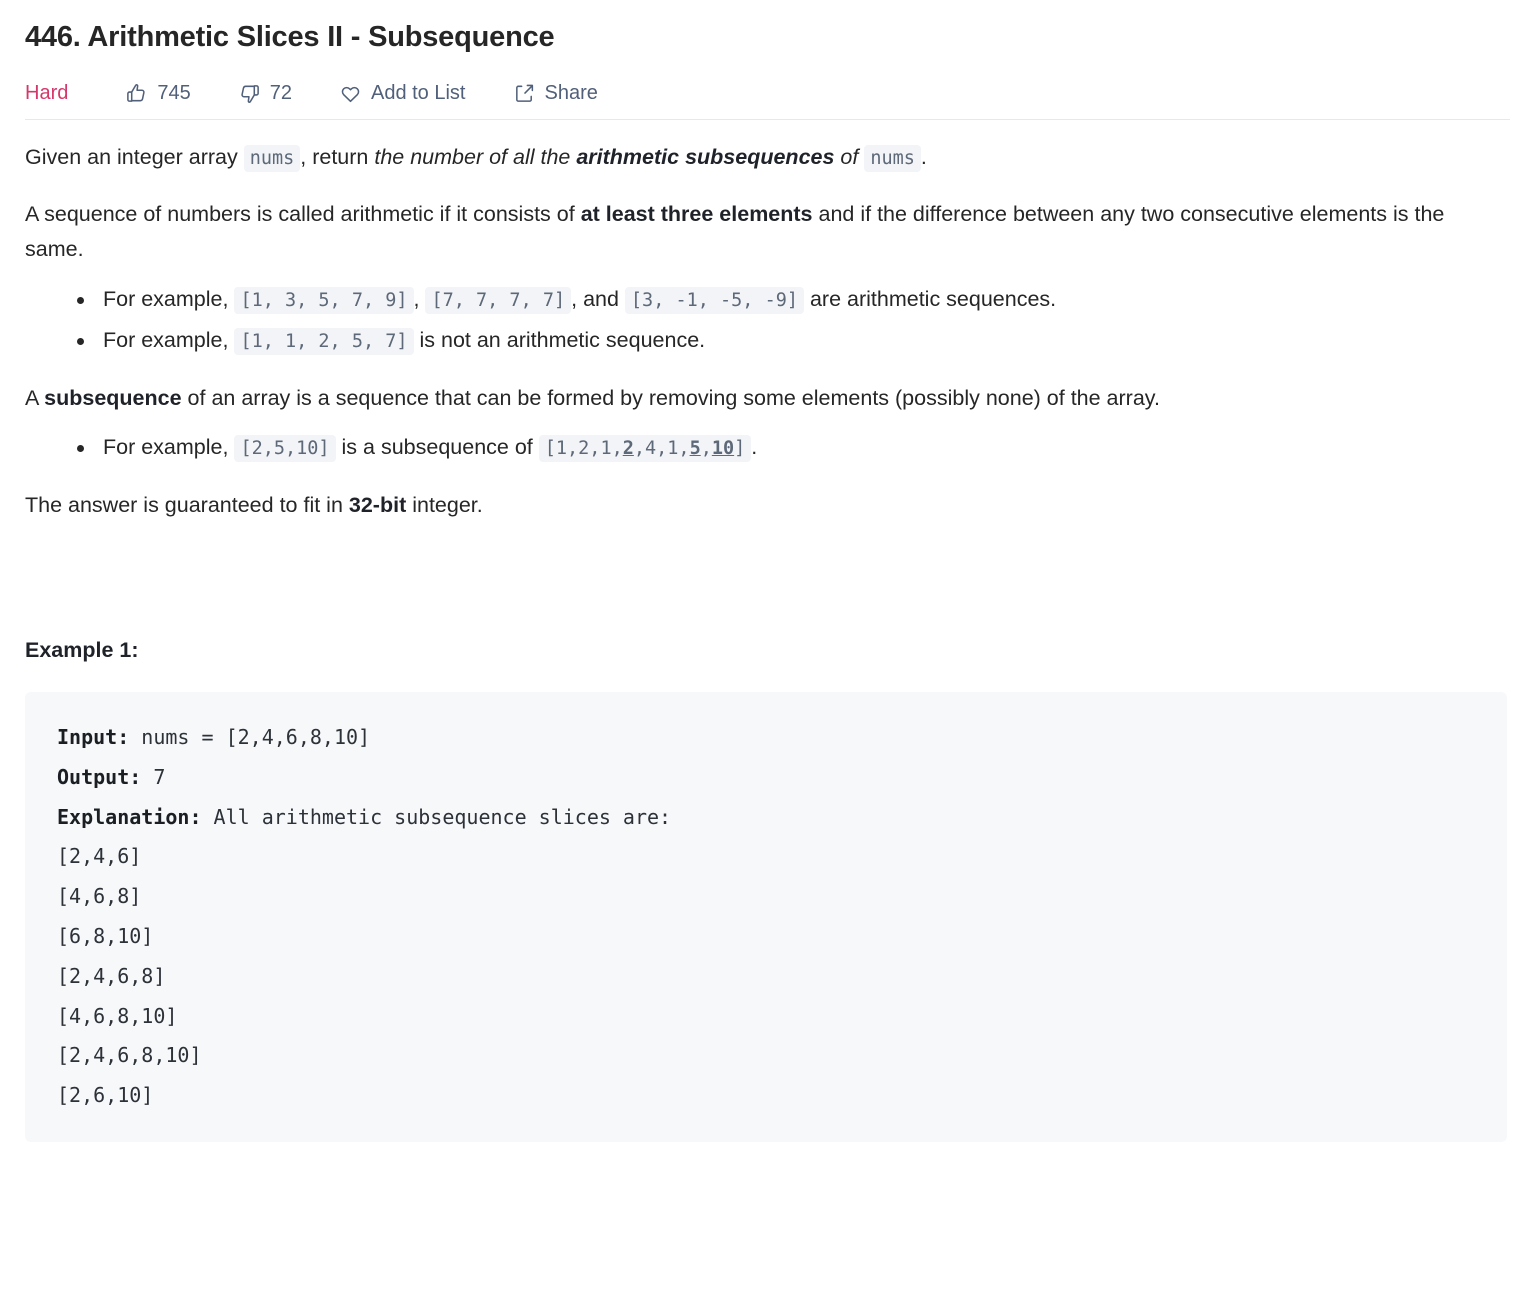  I want to click on code-part-2: ,4,1,, so click(661, 449).